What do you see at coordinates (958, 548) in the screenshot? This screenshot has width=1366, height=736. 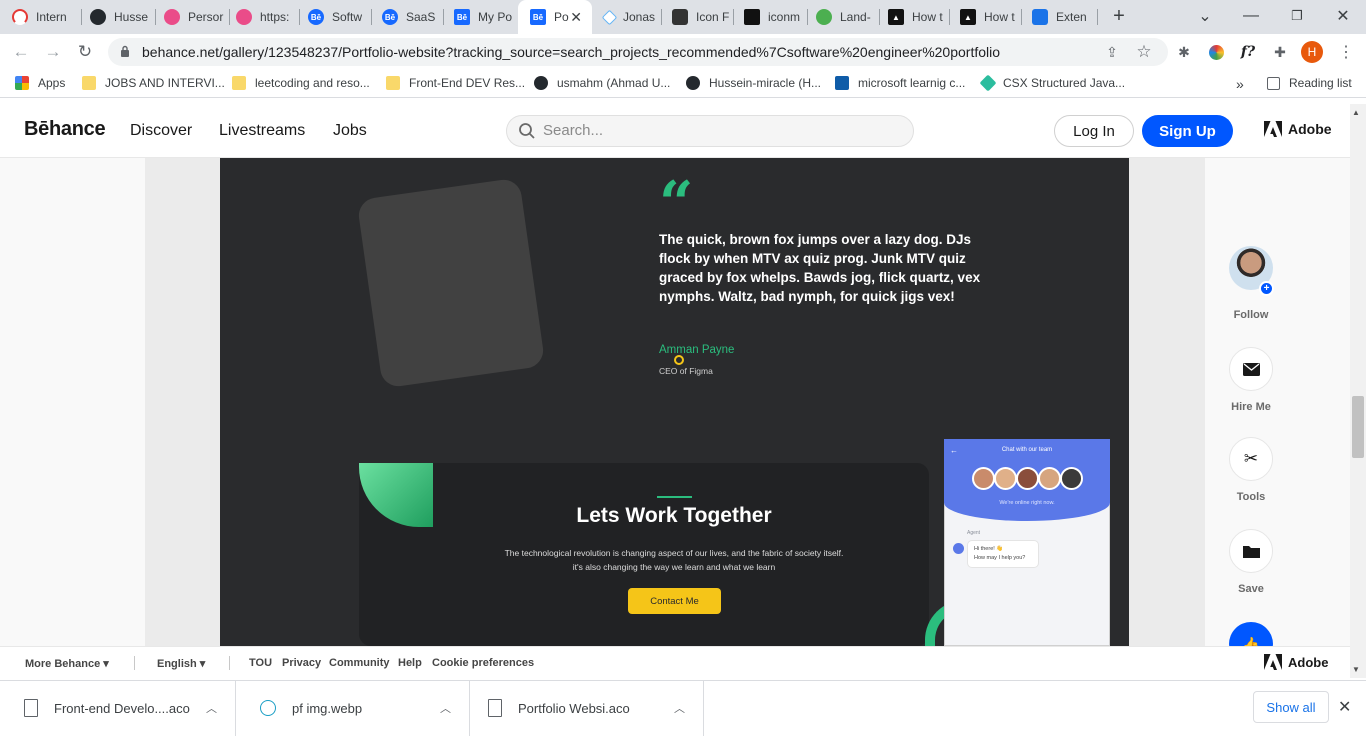 I see `agent-dot` at bounding box center [958, 548].